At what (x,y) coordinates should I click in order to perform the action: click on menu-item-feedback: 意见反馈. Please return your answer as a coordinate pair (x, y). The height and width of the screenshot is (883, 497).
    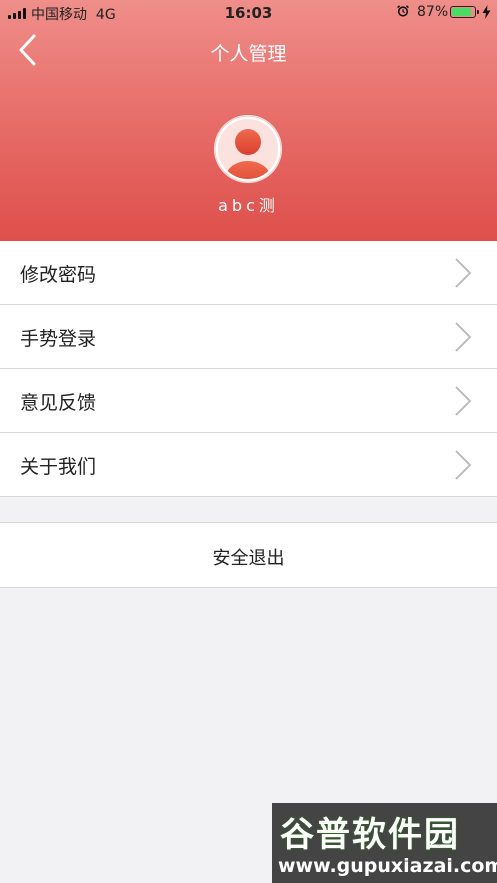
    Looking at the image, I should click on (248, 401).